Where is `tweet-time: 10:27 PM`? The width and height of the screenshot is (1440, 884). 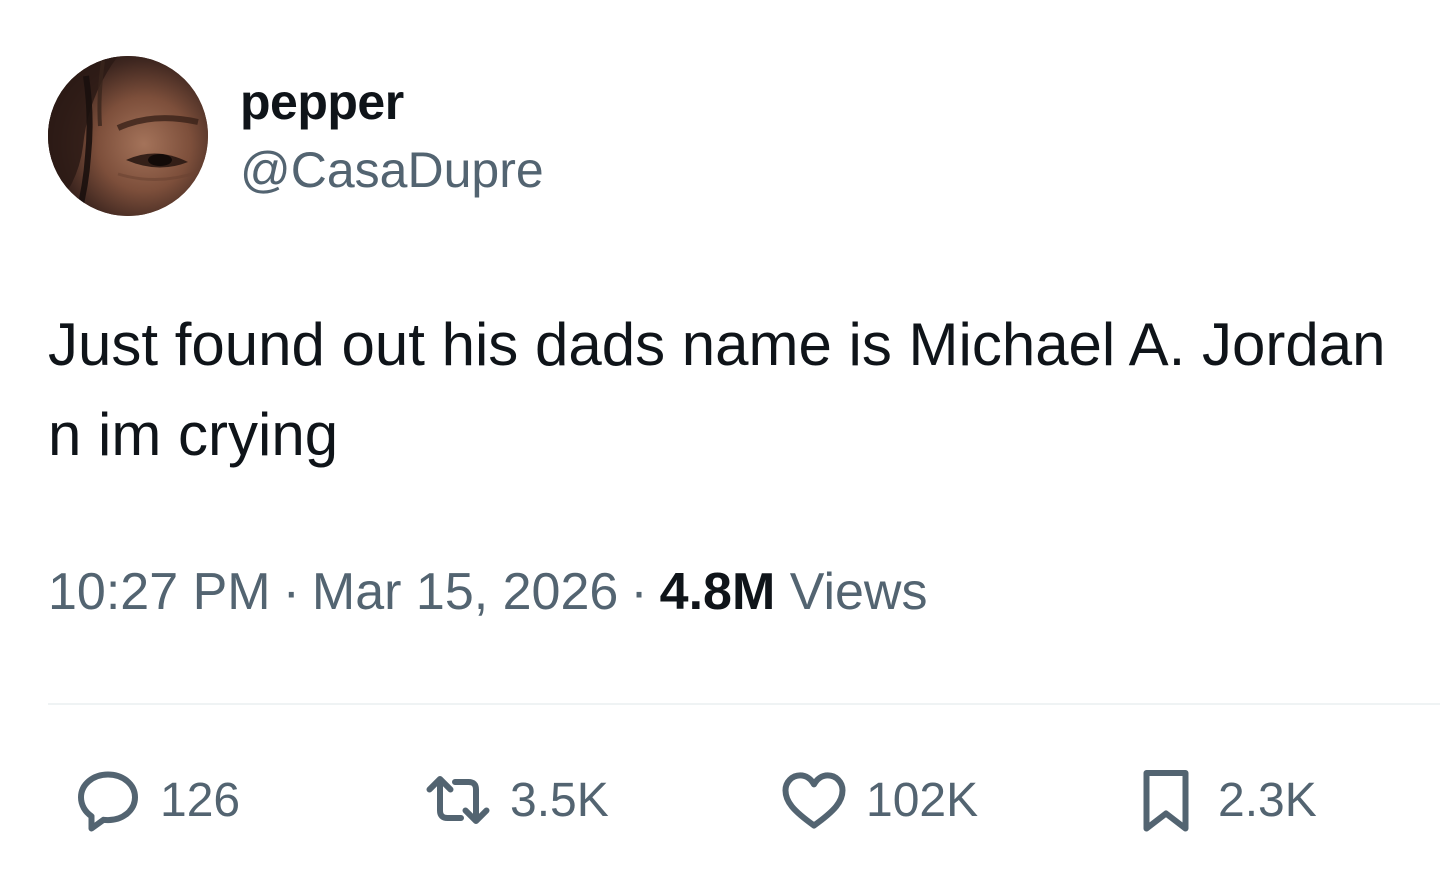
tweet-time: 10:27 PM is located at coordinates (159, 592).